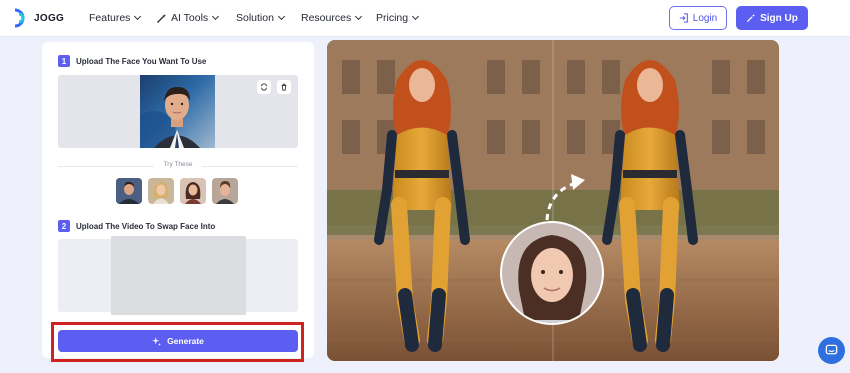 This screenshot has width=850, height=373. I want to click on signup-button: Sign Up, so click(772, 18).